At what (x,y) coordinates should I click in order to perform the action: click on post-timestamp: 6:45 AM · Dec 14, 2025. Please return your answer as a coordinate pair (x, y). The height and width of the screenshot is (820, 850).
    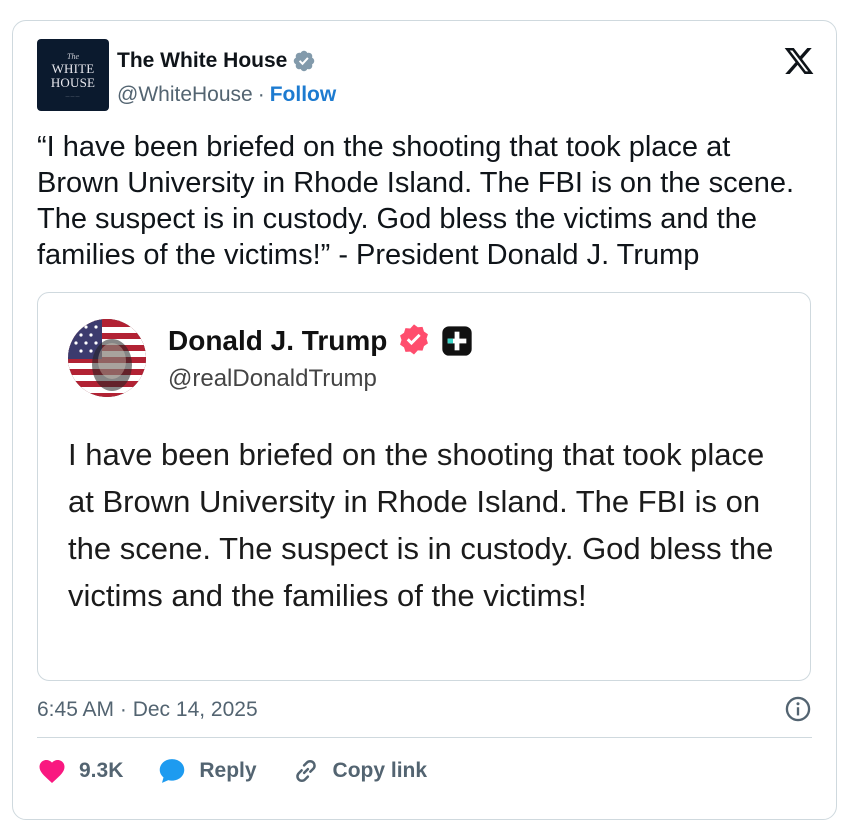
    Looking at the image, I should click on (147, 710).